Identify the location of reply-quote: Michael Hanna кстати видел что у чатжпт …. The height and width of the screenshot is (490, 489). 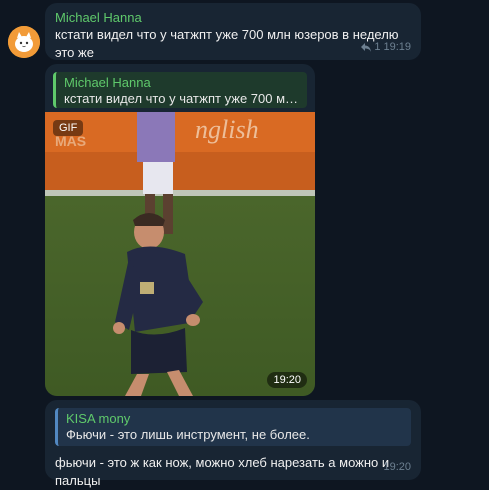
(180, 90).